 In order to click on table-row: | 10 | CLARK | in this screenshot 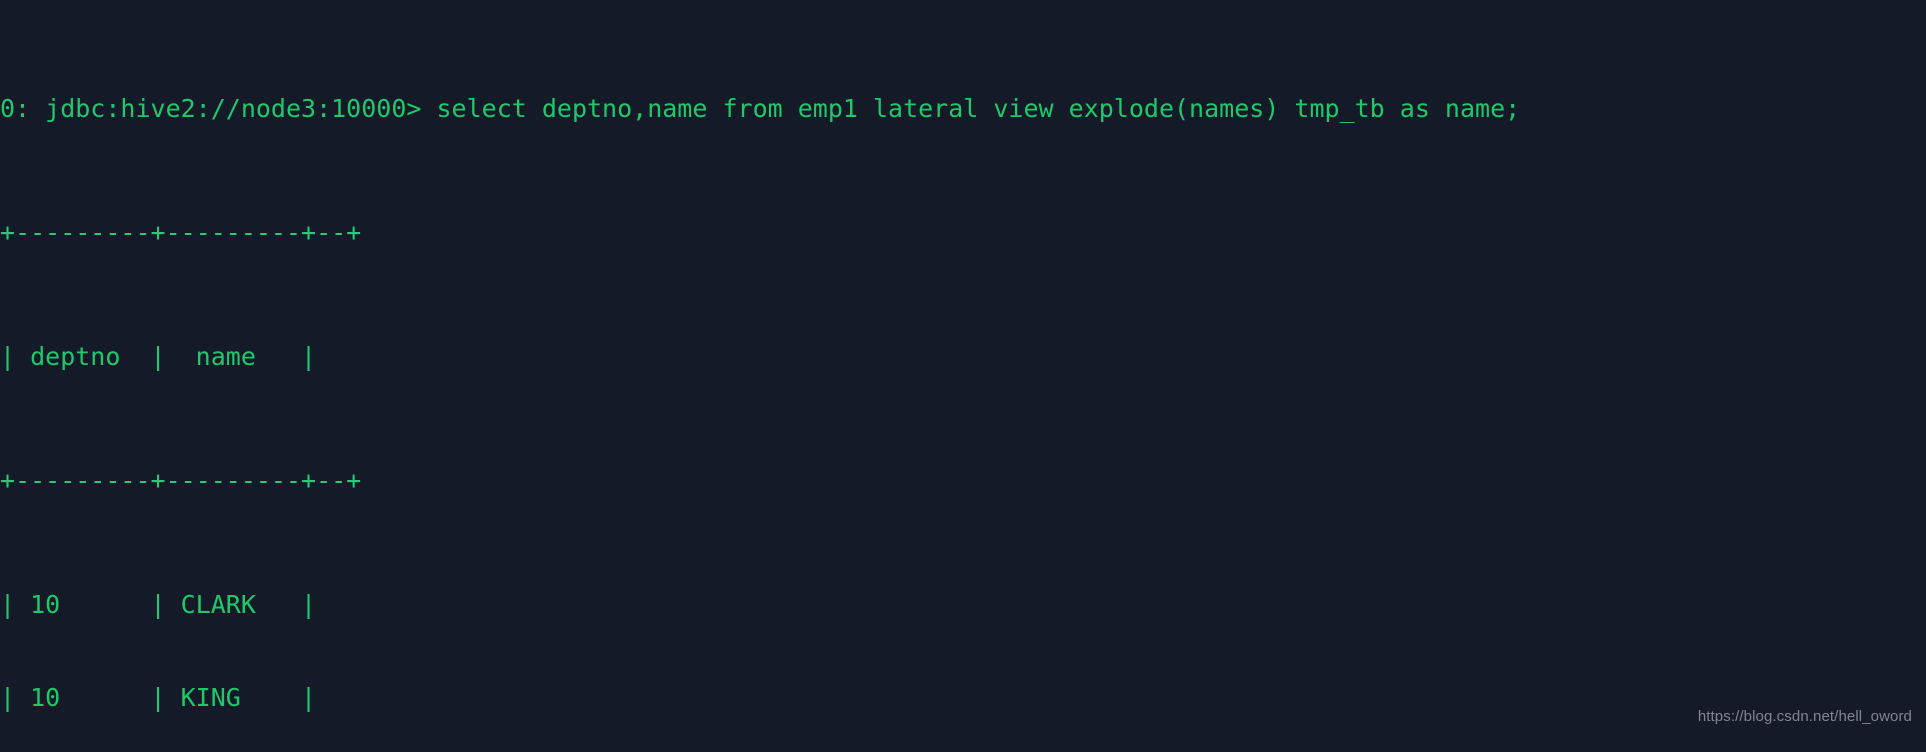, I will do `click(158, 604)`.